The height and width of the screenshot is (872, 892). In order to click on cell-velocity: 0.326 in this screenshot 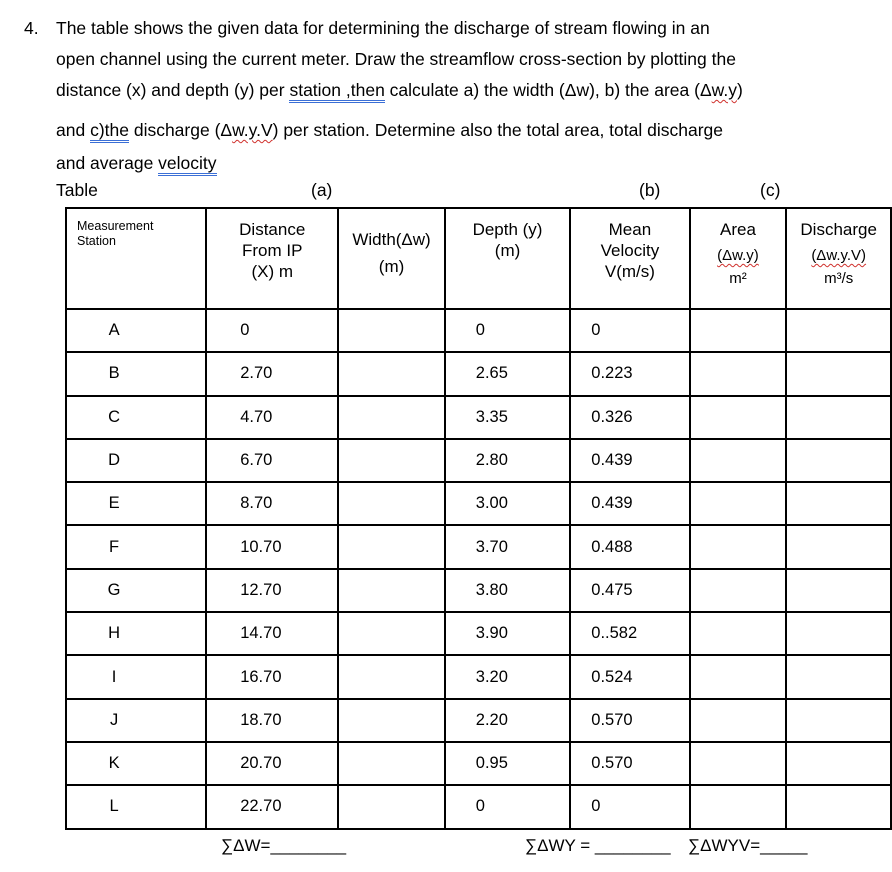, I will do `click(630, 417)`.